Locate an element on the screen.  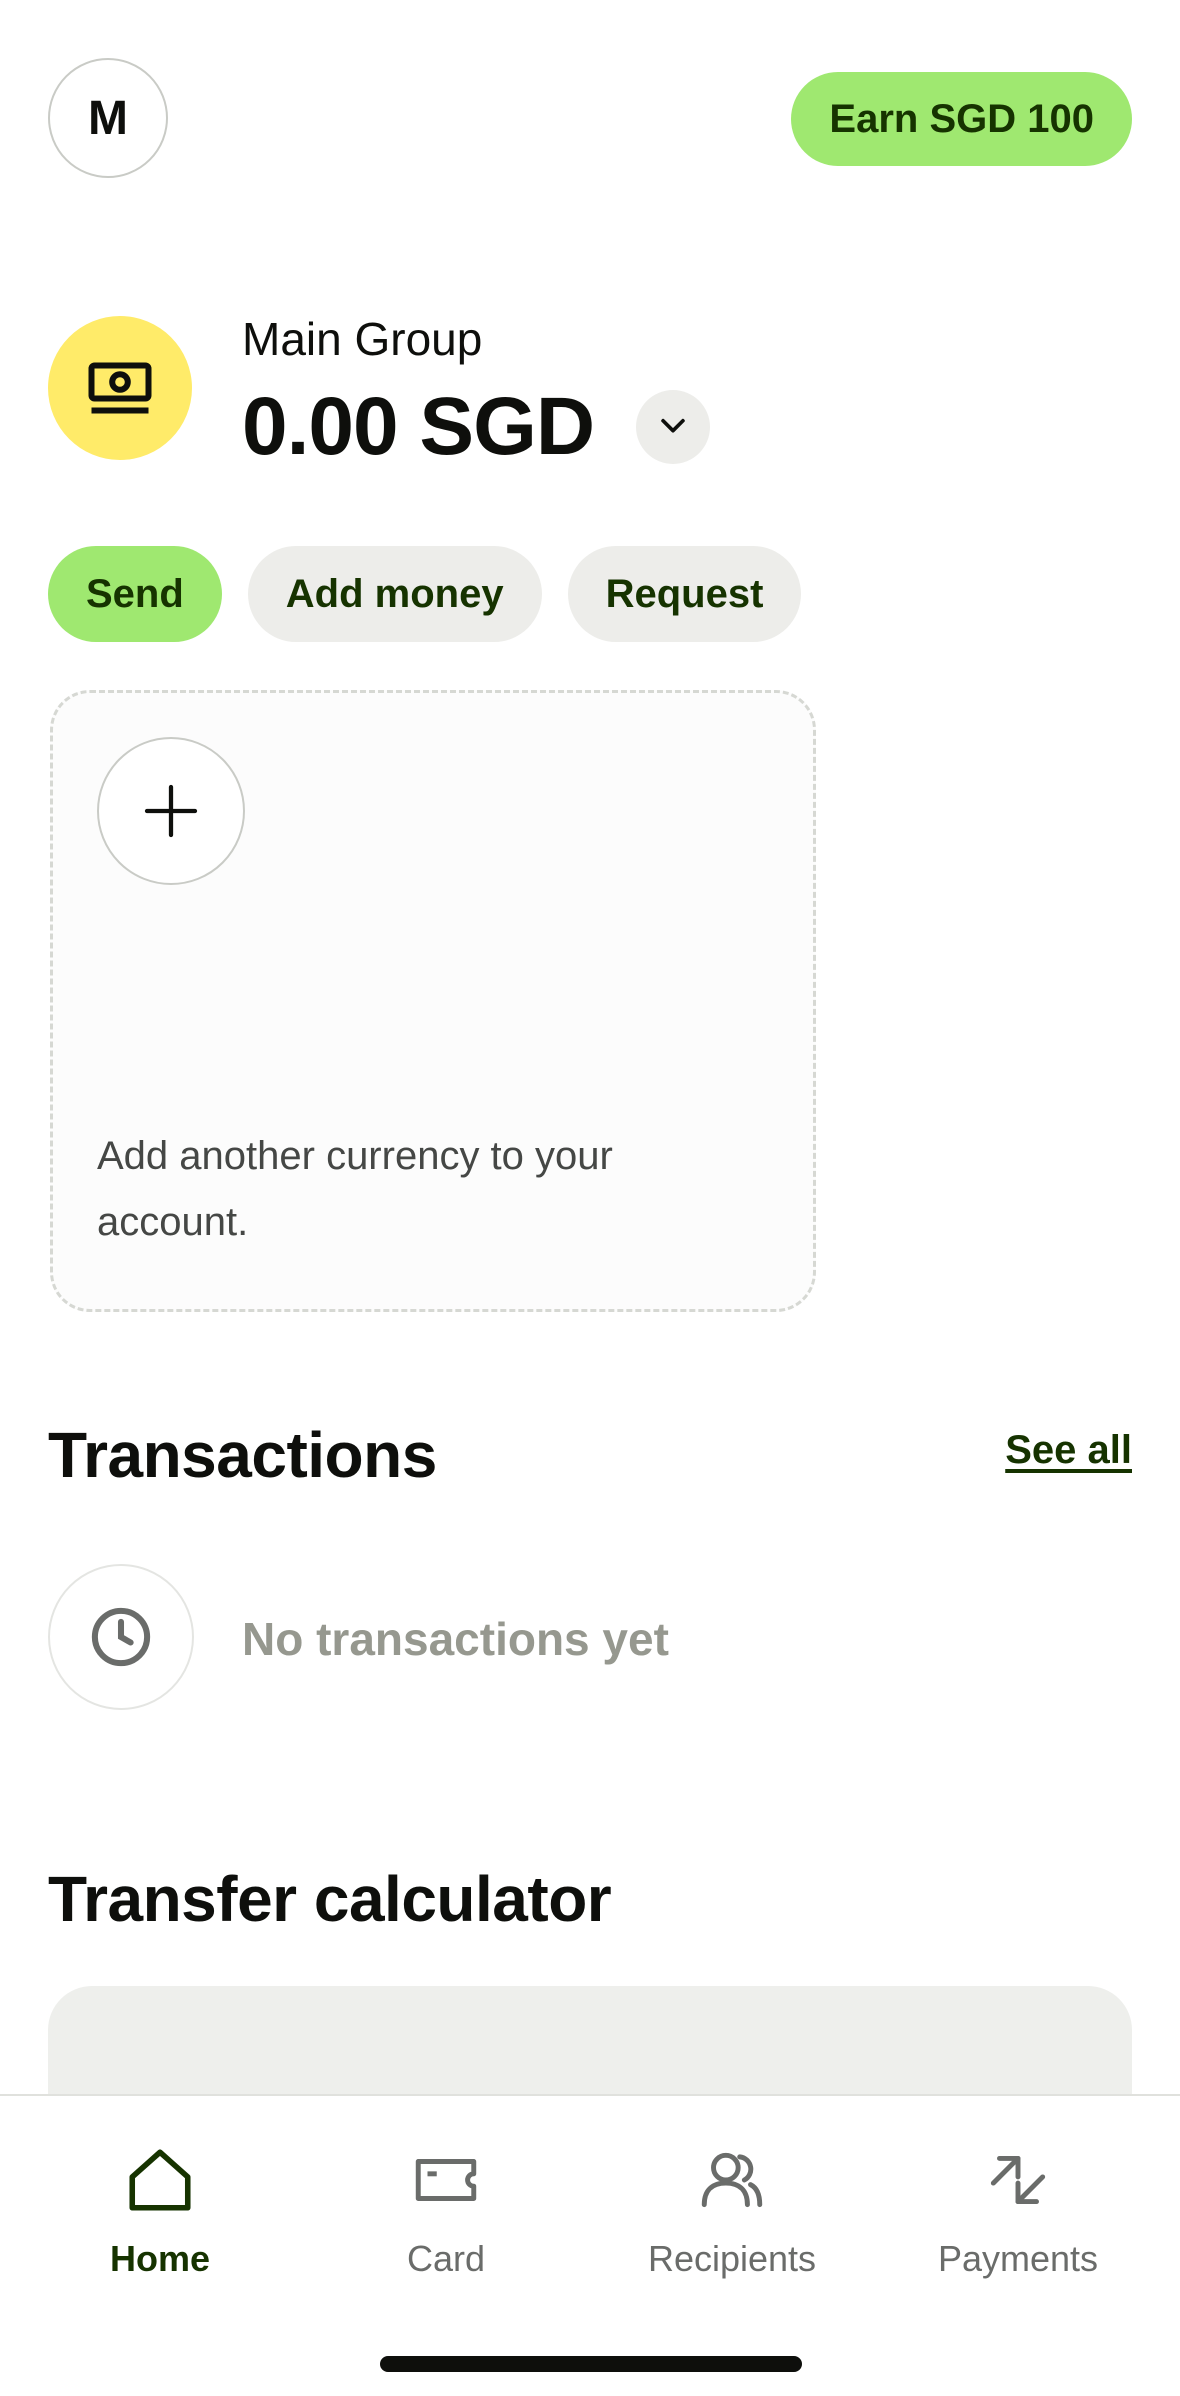
home-indicator is located at coordinates (591, 2364).